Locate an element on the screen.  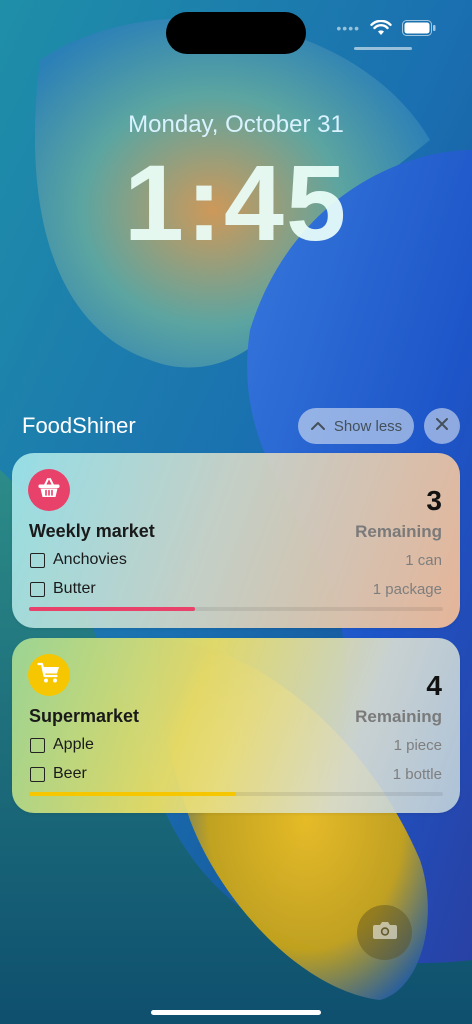
item-quantity: 1 bottle is located at coordinates (417, 774).